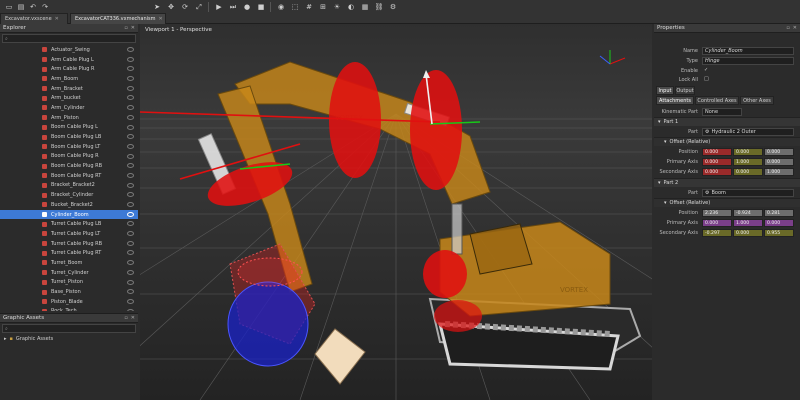  What do you see at coordinates (309, 7) in the screenshot?
I see `grid-icon: #` at bounding box center [309, 7].